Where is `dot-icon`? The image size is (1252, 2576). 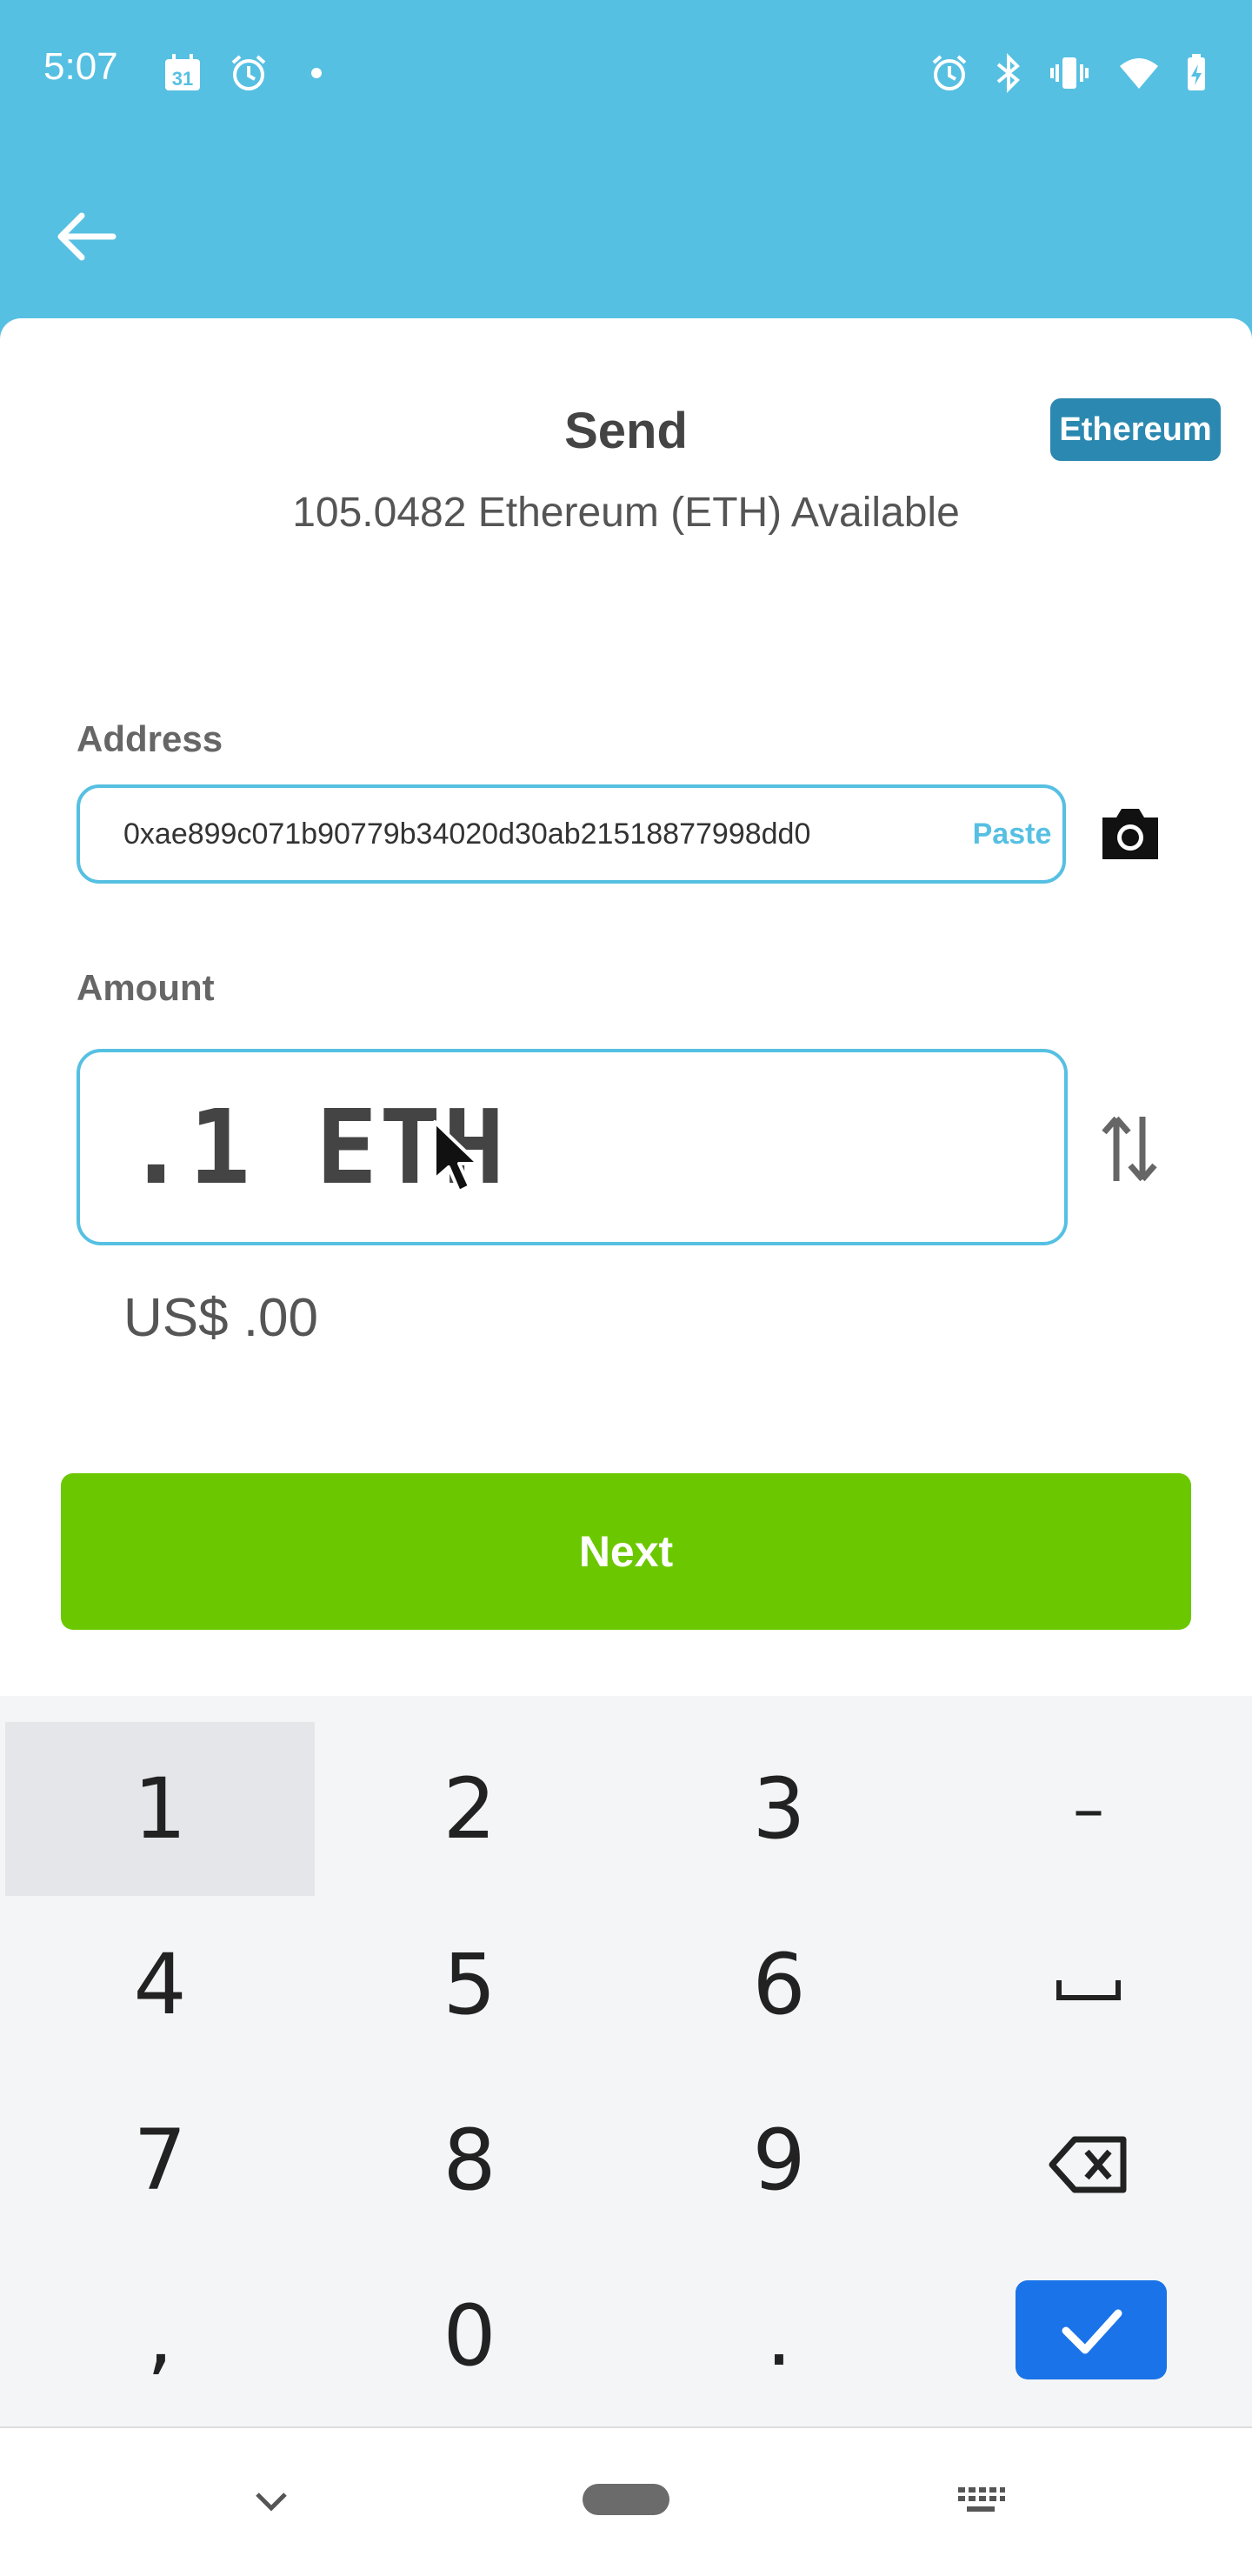 dot-icon is located at coordinates (317, 73).